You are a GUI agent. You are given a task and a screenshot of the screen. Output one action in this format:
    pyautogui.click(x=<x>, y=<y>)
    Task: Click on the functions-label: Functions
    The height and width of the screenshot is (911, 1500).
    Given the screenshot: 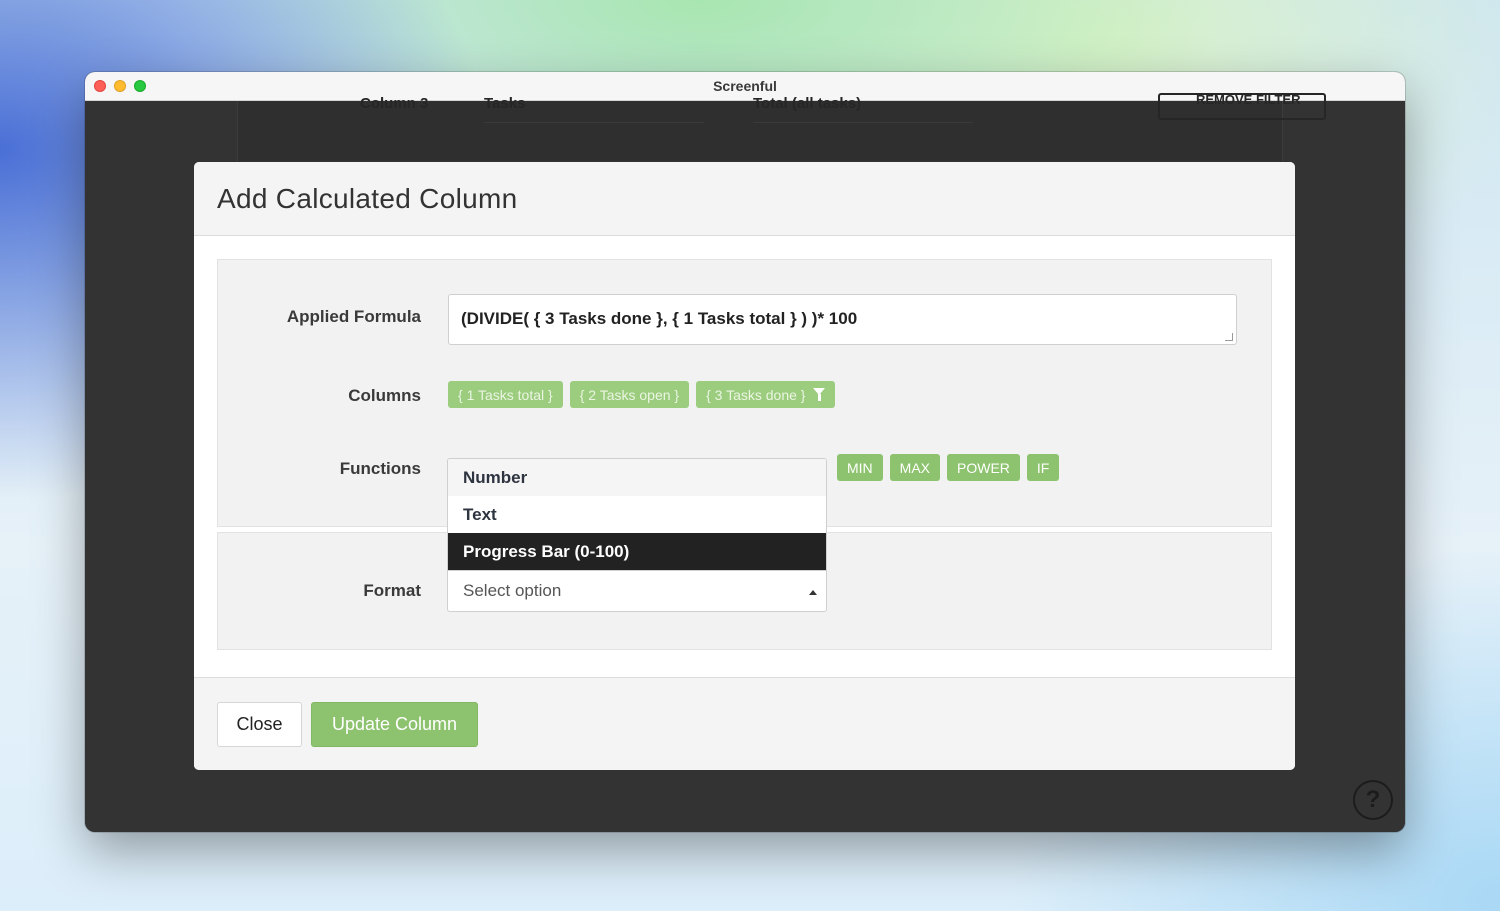 What is the action you would take?
    pyautogui.click(x=380, y=468)
    